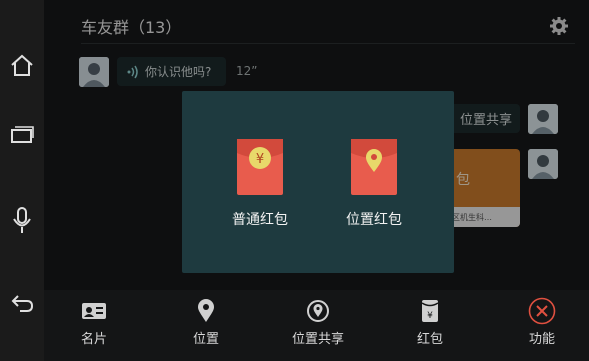 The image size is (589, 361). I want to click on location-button: 位置, so click(206, 322).